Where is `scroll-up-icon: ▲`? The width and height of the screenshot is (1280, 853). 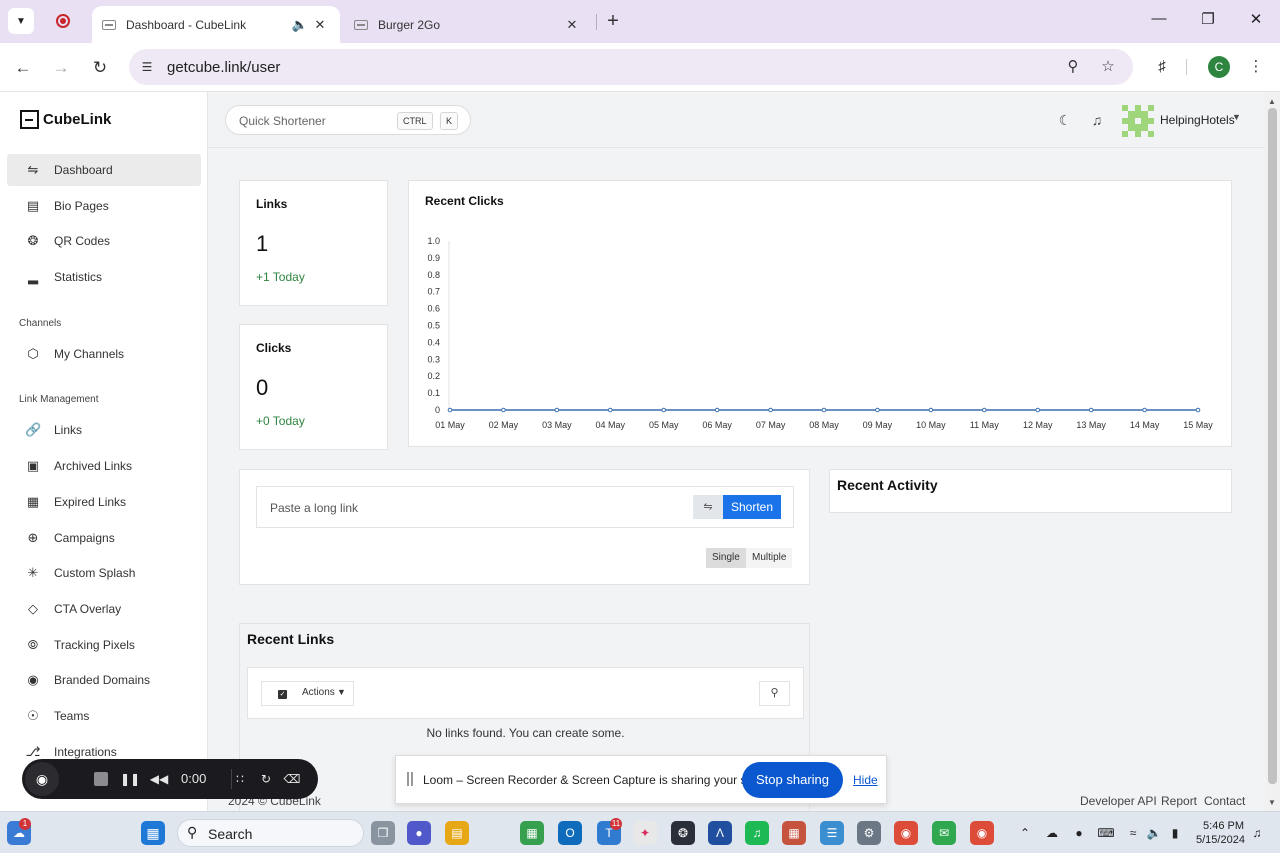
scroll-up-icon: ▲ is located at coordinates (1272, 101).